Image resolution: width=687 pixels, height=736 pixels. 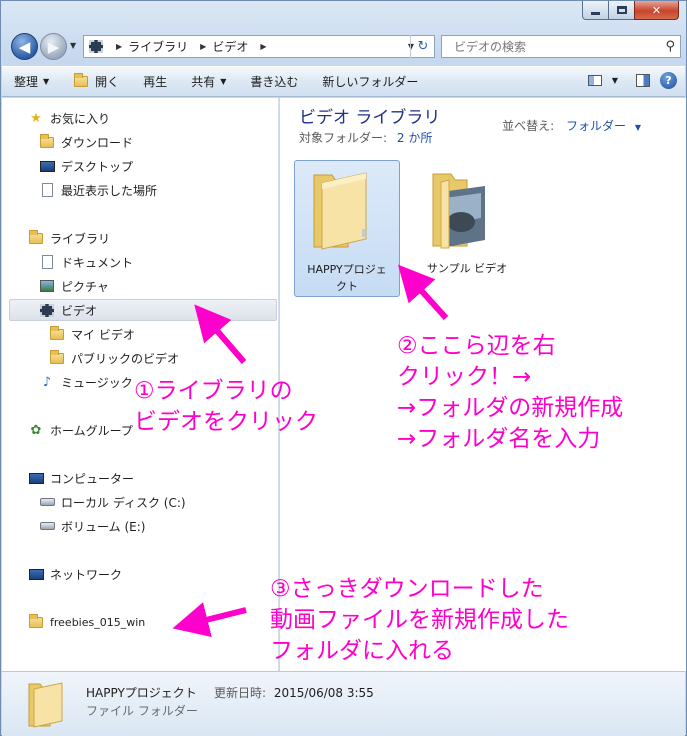 I want to click on maximize-button, so click(x=621, y=10).